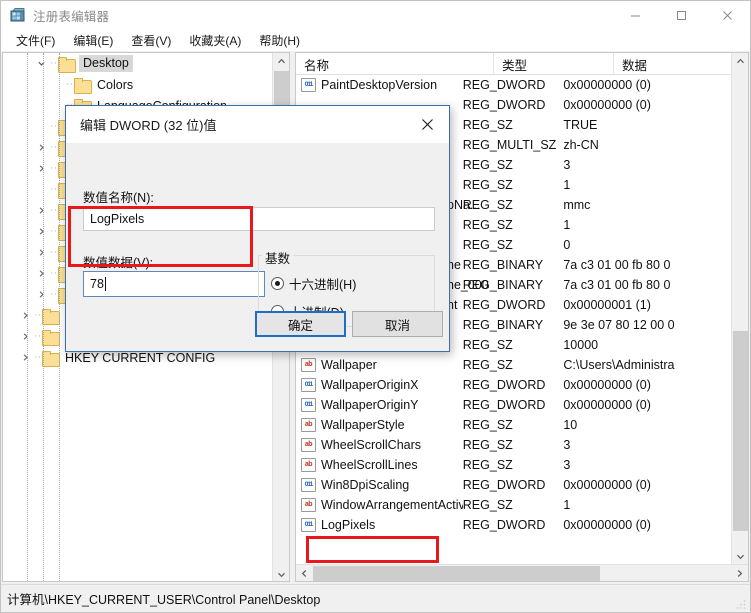 Image resolution: width=751 pixels, height=613 pixels. What do you see at coordinates (259, 219) in the screenshot?
I see `value-name-input: LogPixels` at bounding box center [259, 219].